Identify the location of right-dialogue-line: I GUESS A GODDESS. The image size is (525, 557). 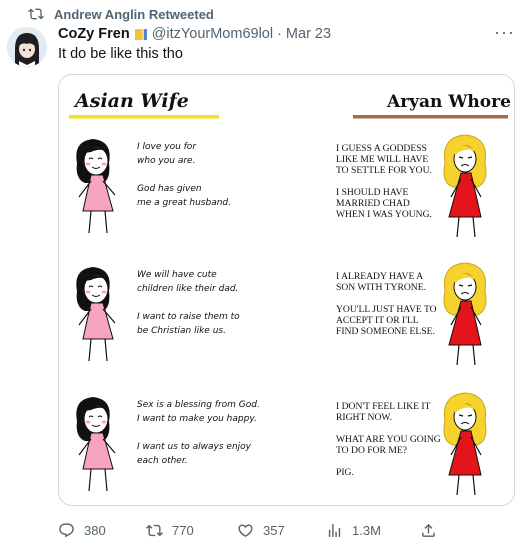
(381, 148).